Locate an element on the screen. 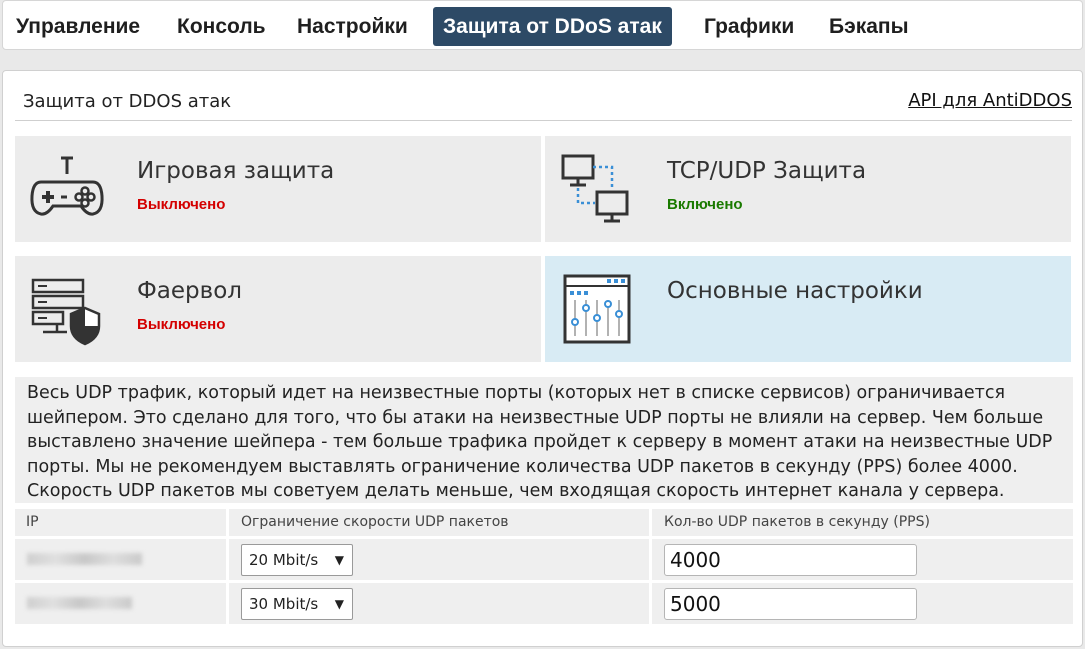  pps-input: 4000 is located at coordinates (790, 560).